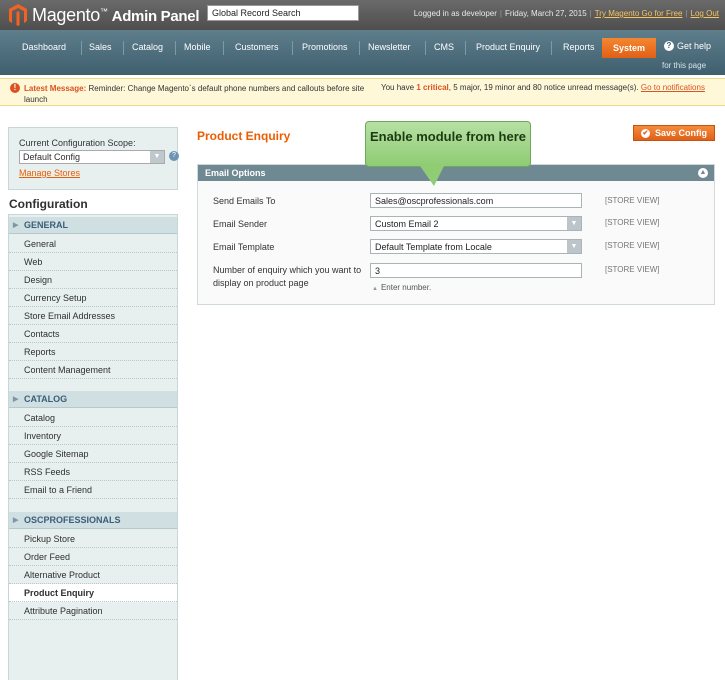  What do you see at coordinates (244, 247) in the screenshot?
I see `email-template-label: Email Template` at bounding box center [244, 247].